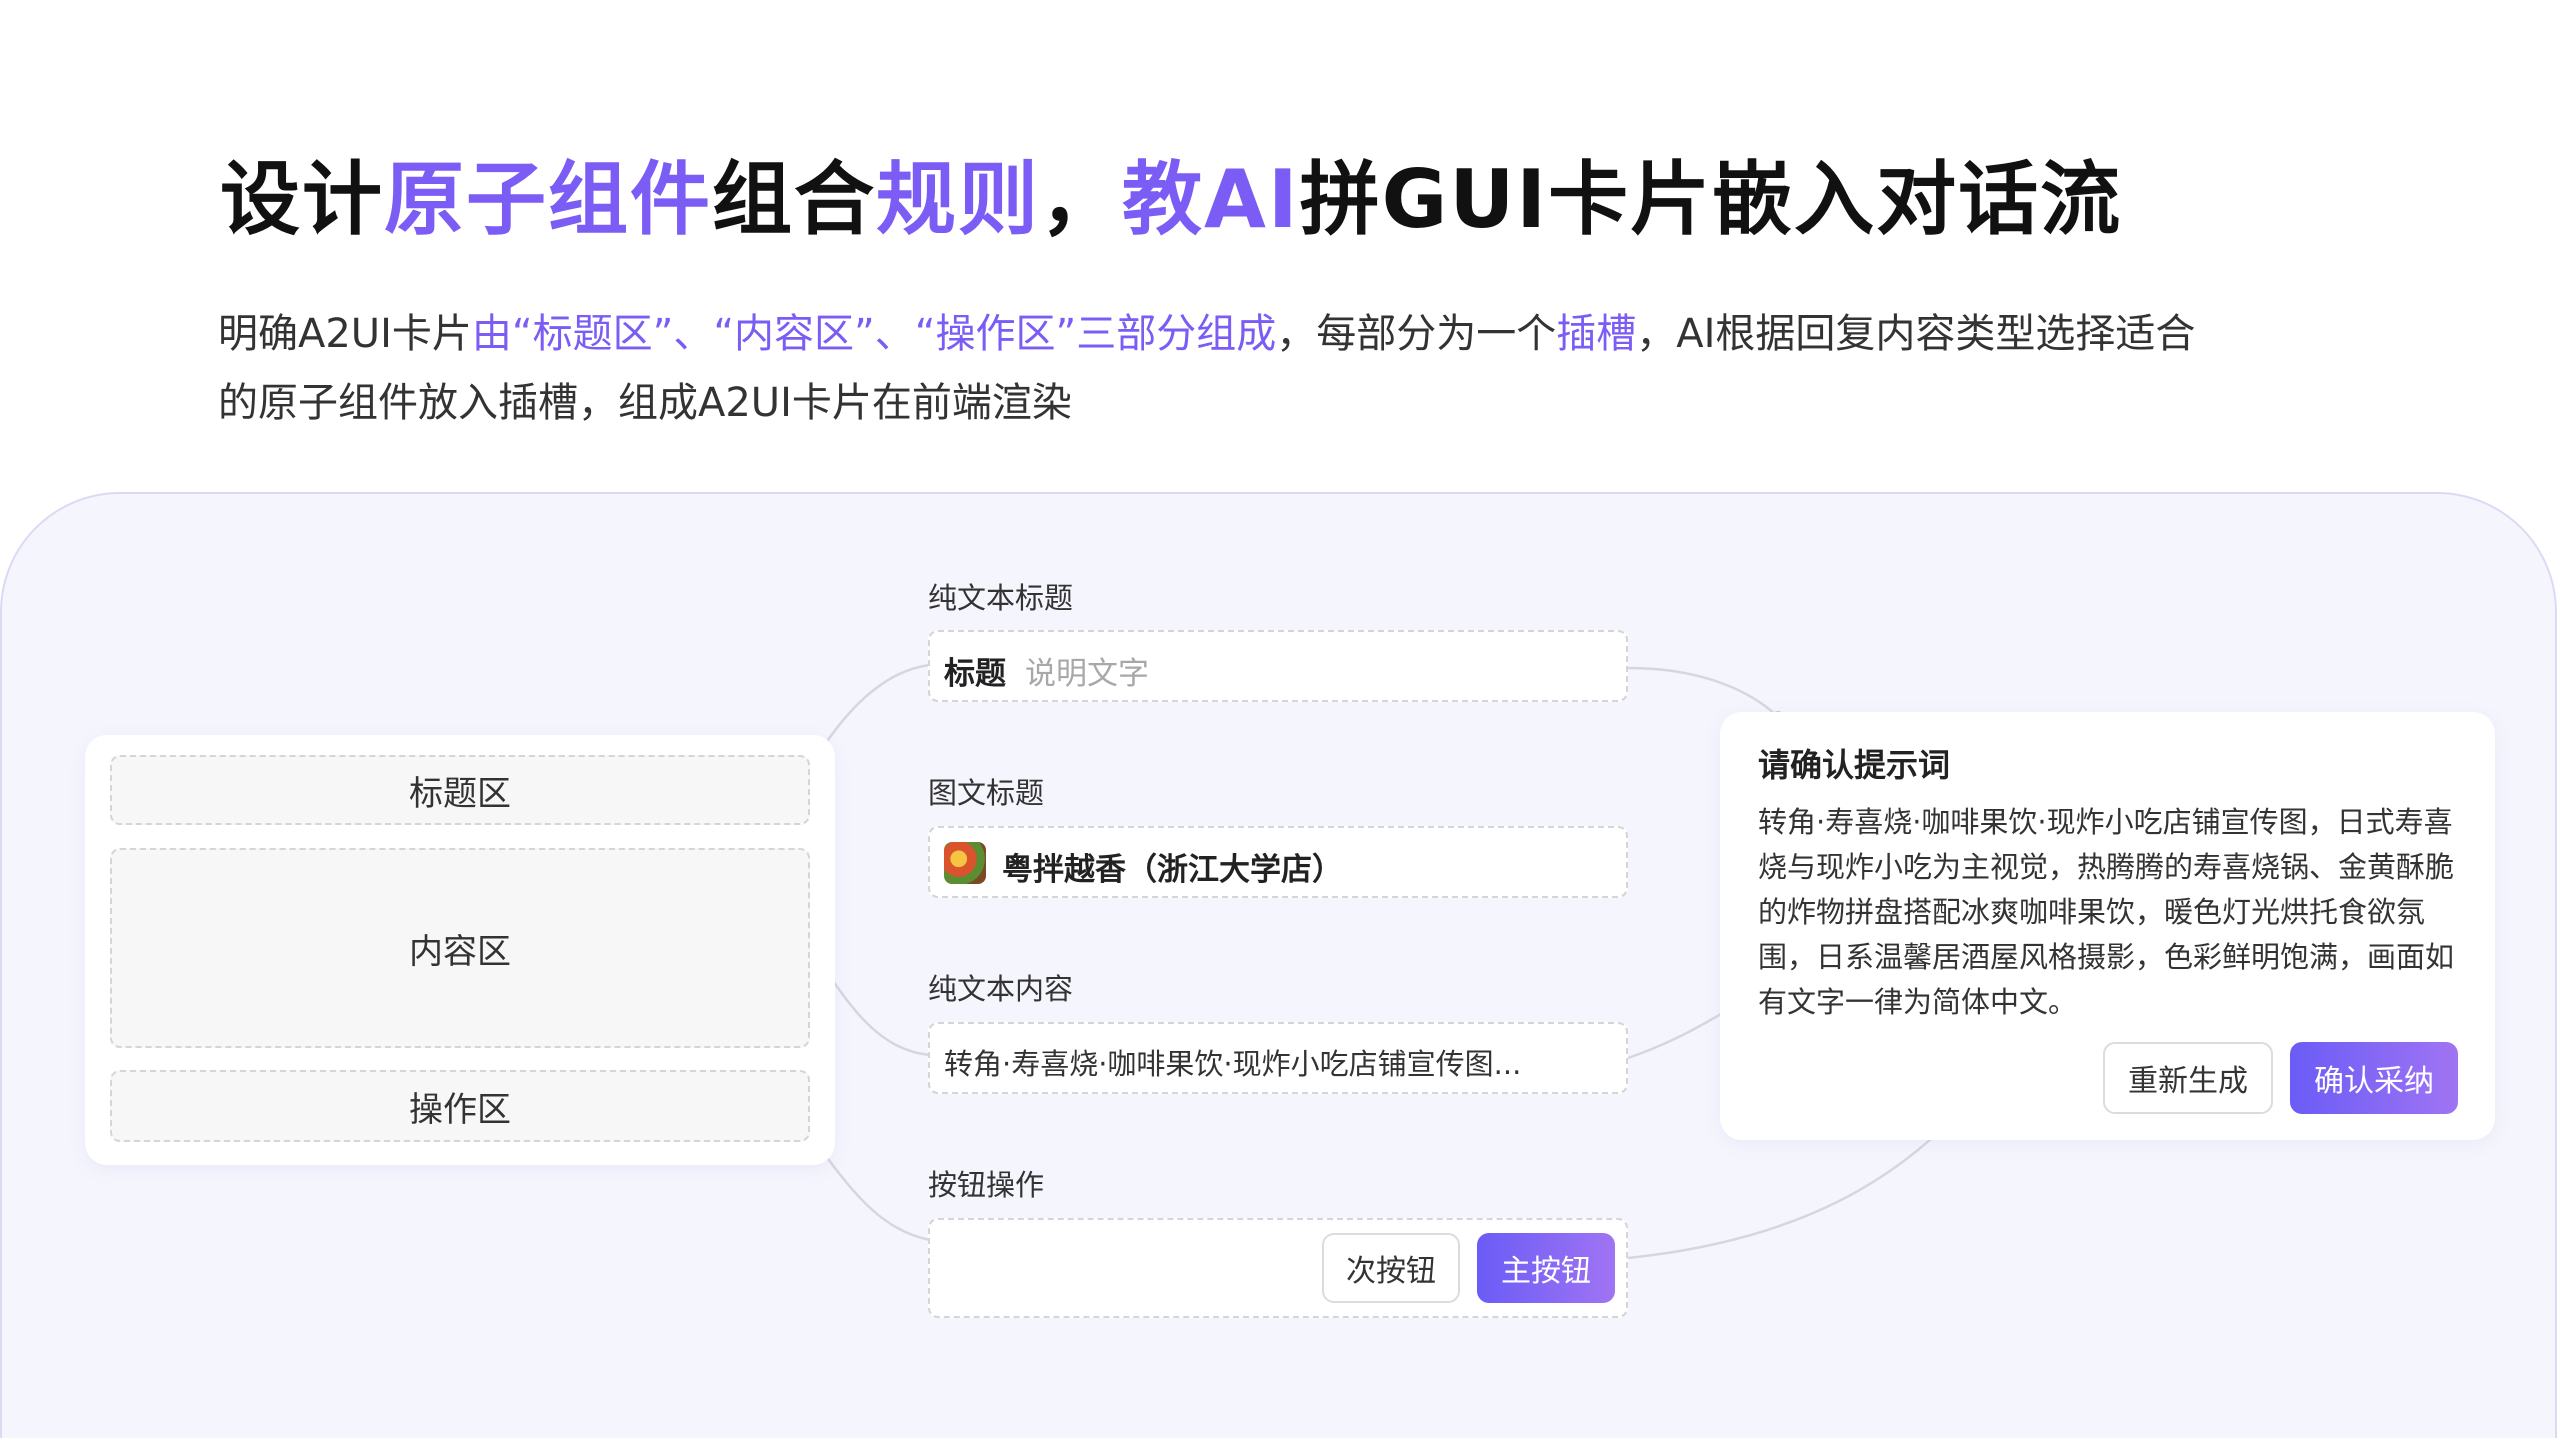  What do you see at coordinates (1087, 674) in the screenshot?
I see `slot-caption-text: 说明文字` at bounding box center [1087, 674].